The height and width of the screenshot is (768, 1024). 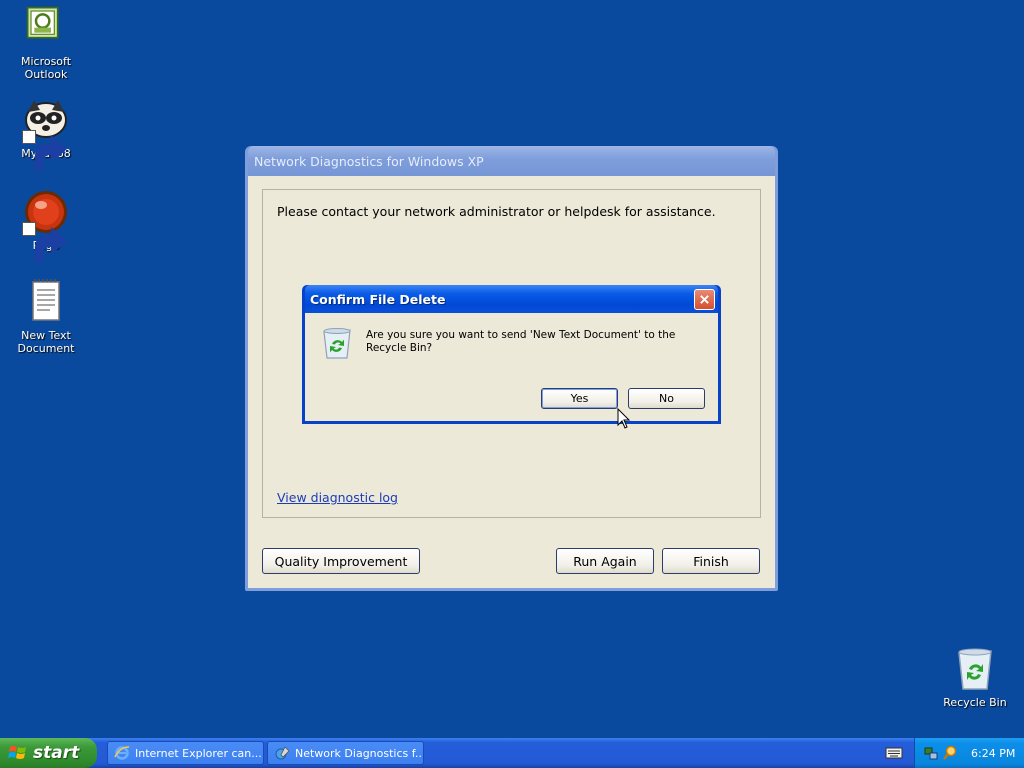 I want to click on system-tray: 6:24 PM, so click(x=969, y=753).